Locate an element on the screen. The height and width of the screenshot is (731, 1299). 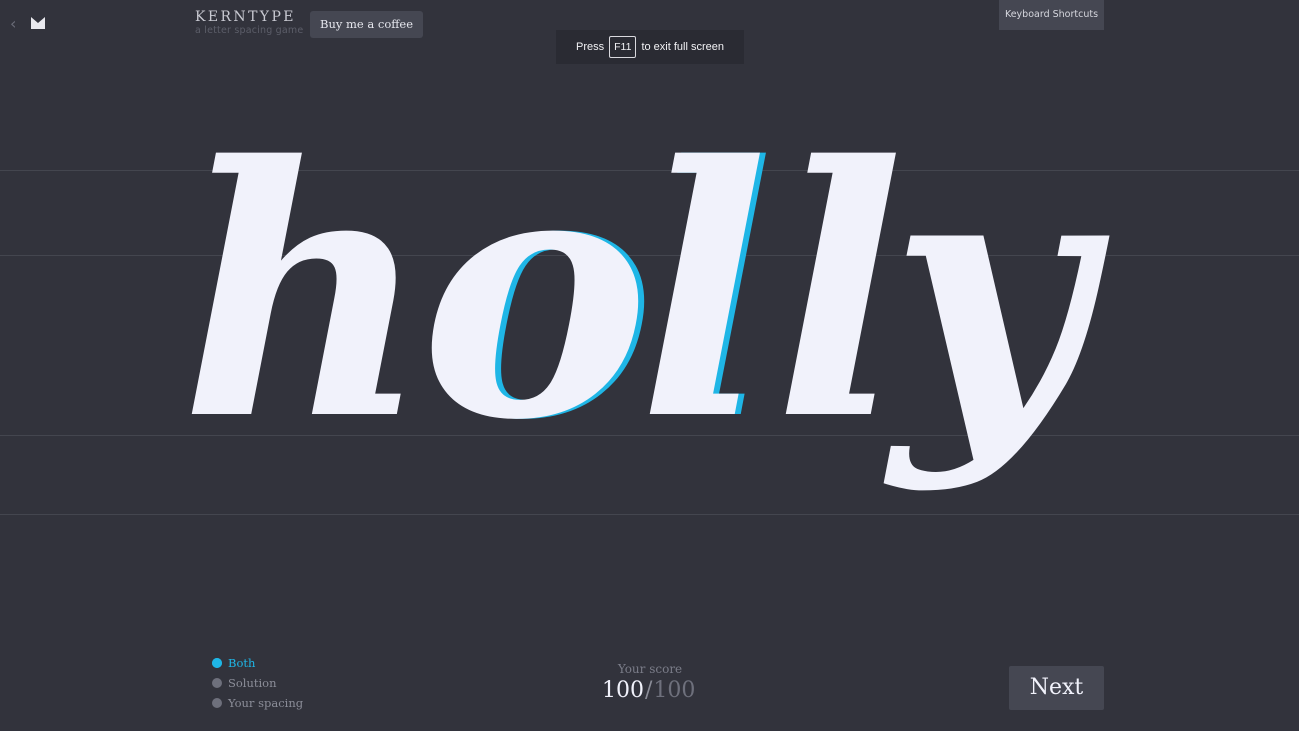
view-option-your-spacing: Your spacing is located at coordinates (257, 703).